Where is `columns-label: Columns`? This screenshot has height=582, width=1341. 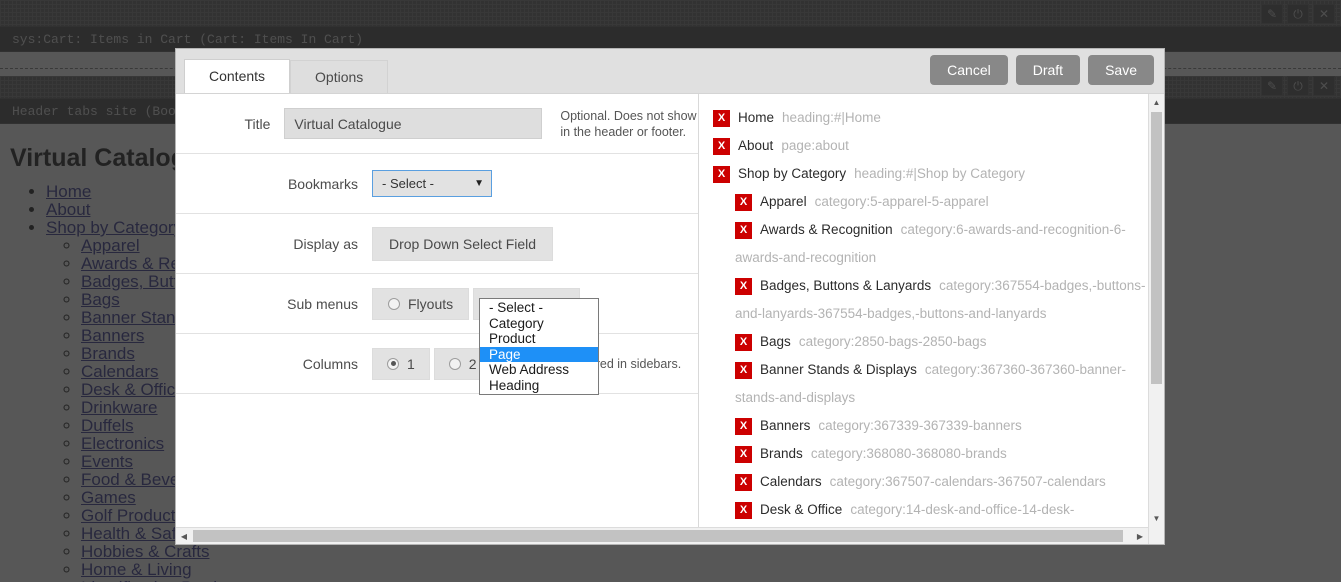 columns-label: Columns is located at coordinates (330, 363).